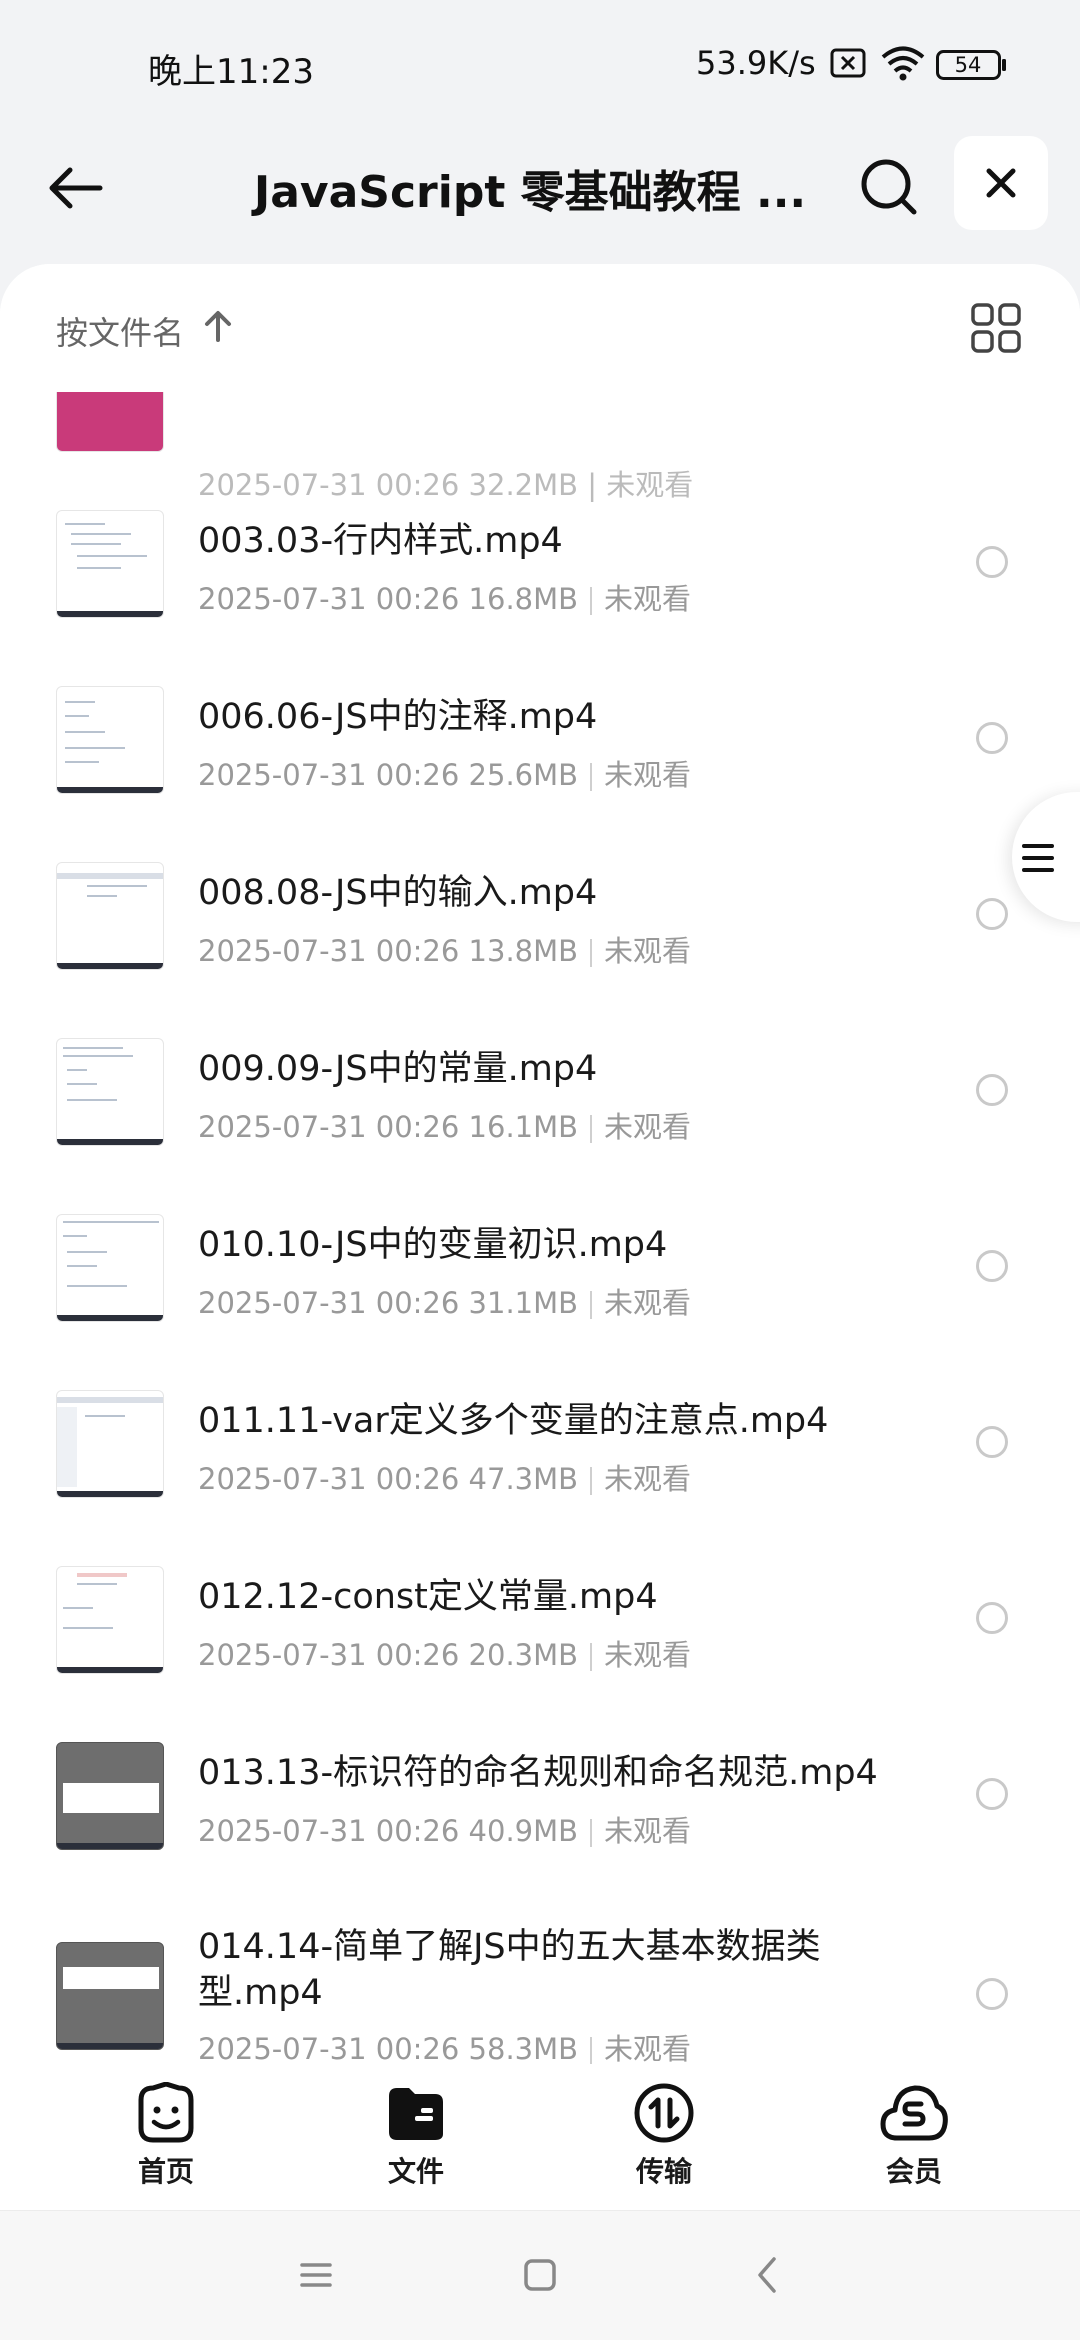 Image resolution: width=1080 pixels, height=2340 pixels. Describe the element at coordinates (445, 1127) in the screenshot. I see `file-meta: 2025-07-31 00:26 16.1MB 未观看` at that location.